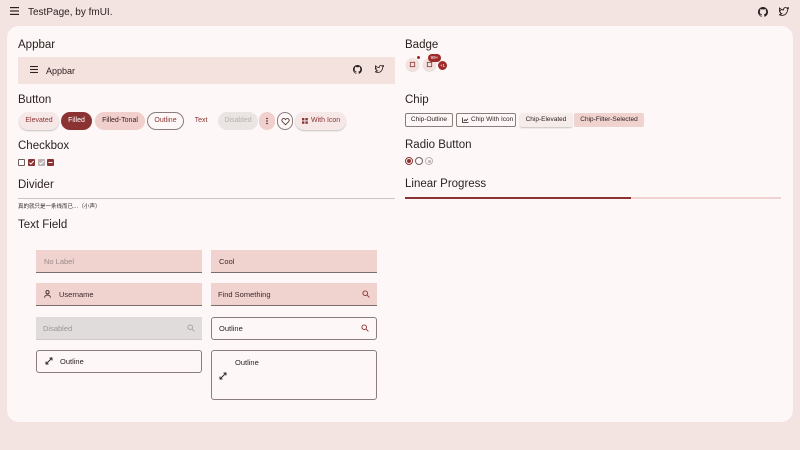  Describe the element at coordinates (294, 375) in the screenshot. I see `outline-multiline-field: Outline` at that location.